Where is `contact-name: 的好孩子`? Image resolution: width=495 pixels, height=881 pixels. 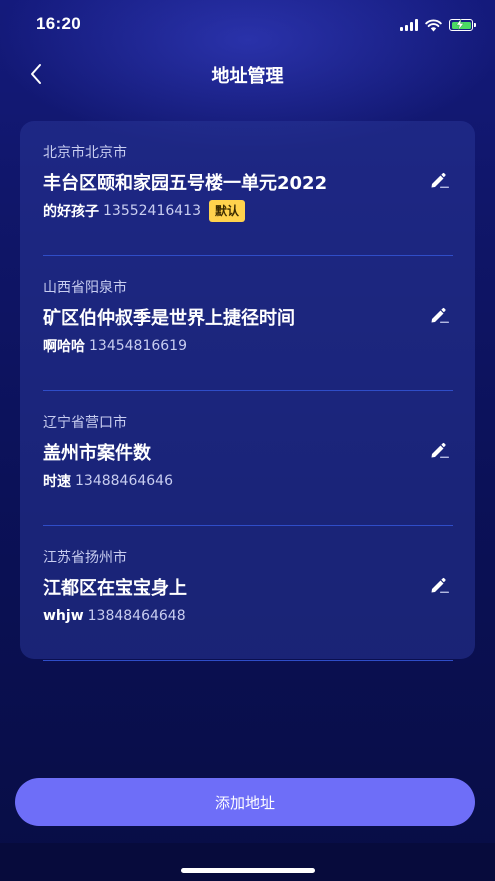 contact-name: 的好孩子 is located at coordinates (71, 212).